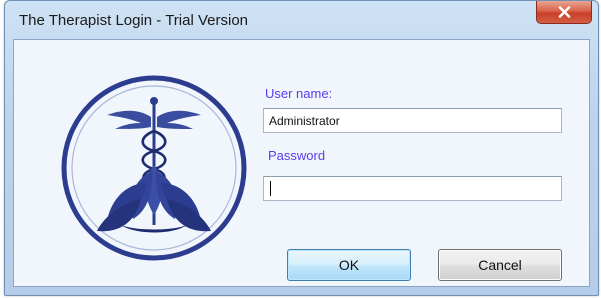 This screenshot has height=298, width=601. I want to click on password-label: Password, so click(297, 155).